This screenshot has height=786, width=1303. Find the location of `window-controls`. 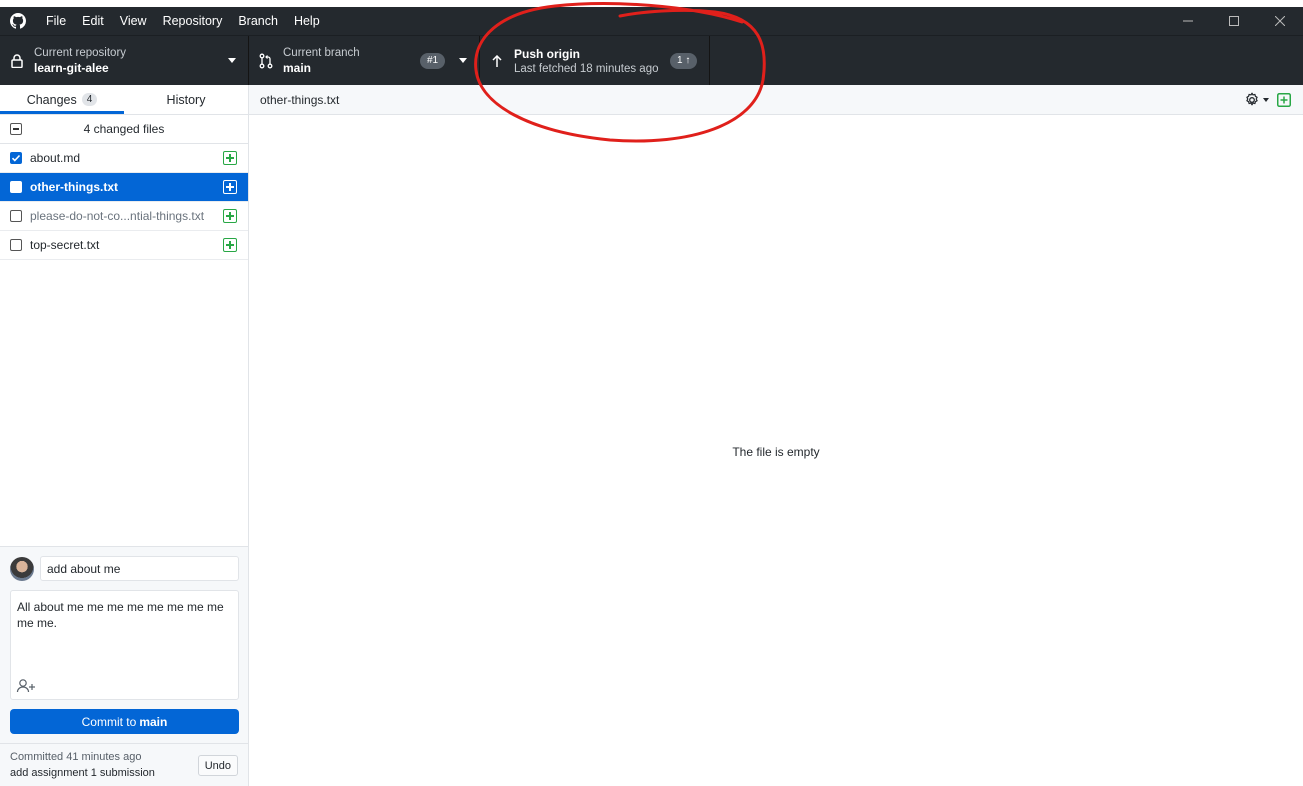

window-controls is located at coordinates (1234, 21).